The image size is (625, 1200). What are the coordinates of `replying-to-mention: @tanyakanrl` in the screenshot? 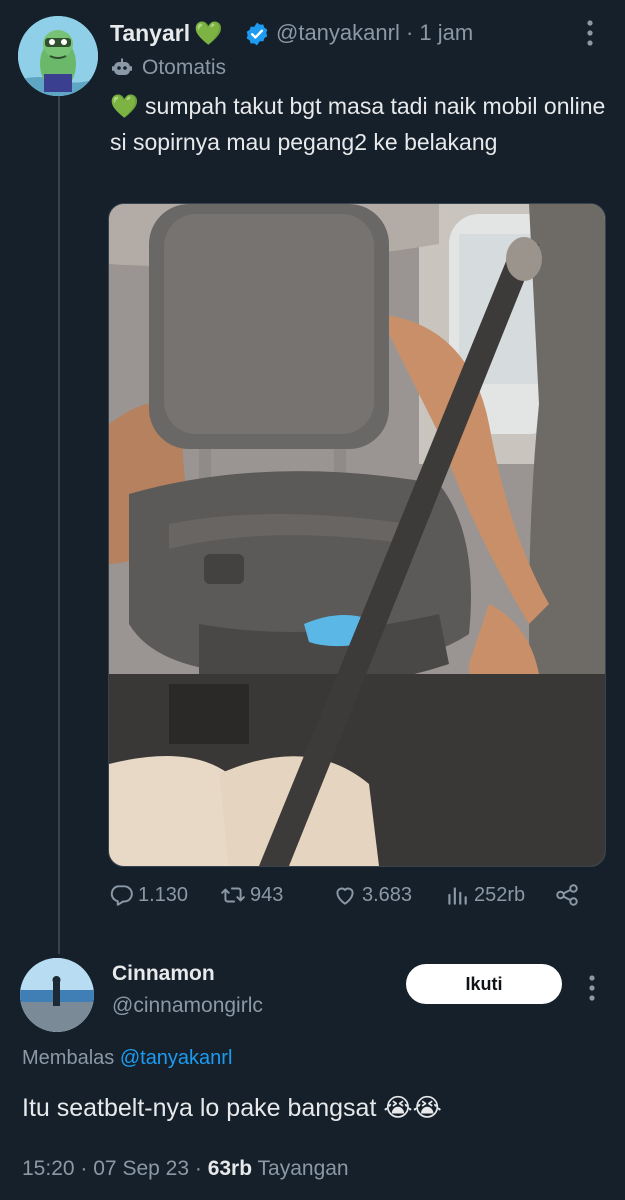 It's located at (176, 1058).